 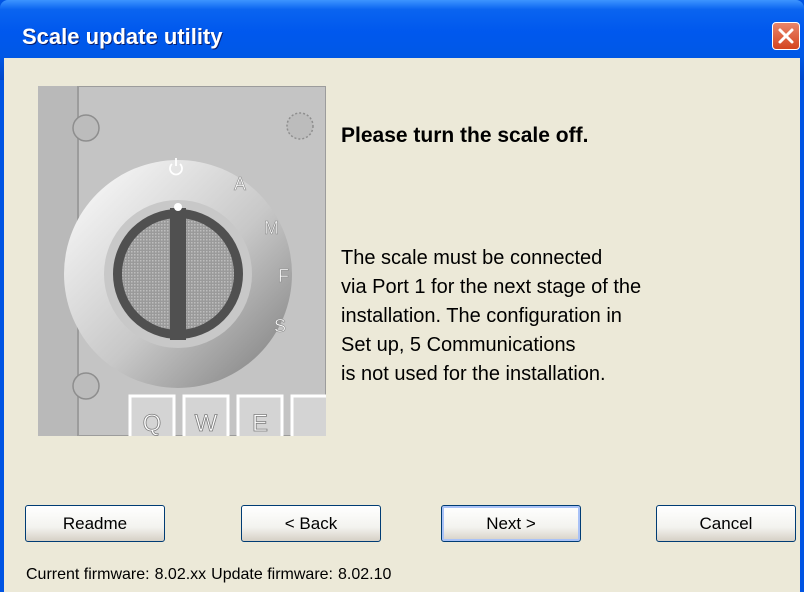 What do you see at coordinates (491, 287) in the screenshot?
I see `paragraph-line: via Port 1 for the next stage of the` at bounding box center [491, 287].